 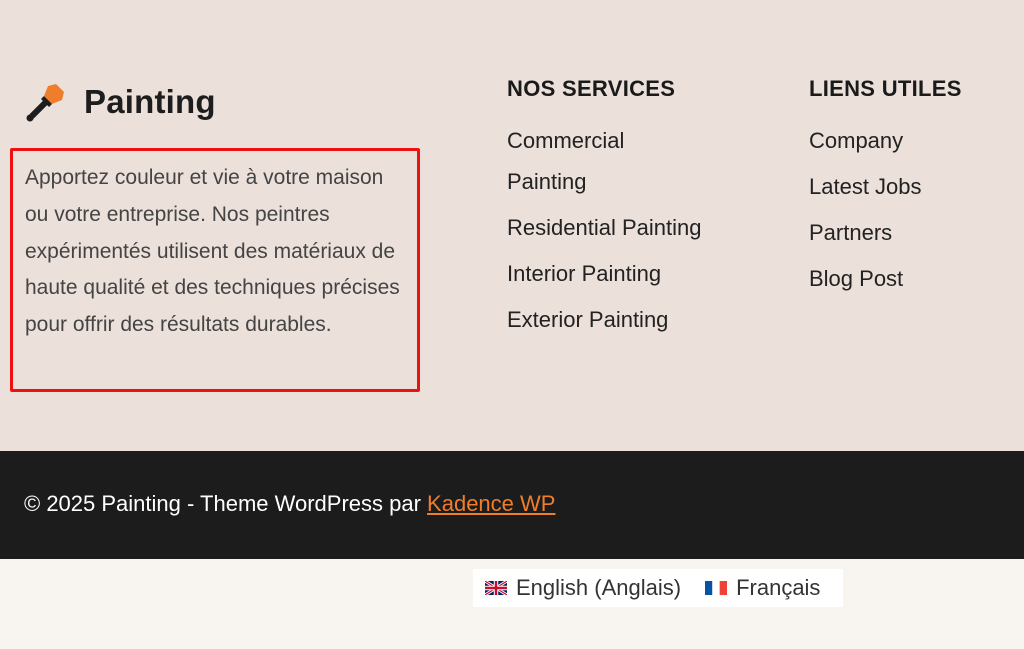 I want to click on brand-logo: Painting, so click(x=120, y=102).